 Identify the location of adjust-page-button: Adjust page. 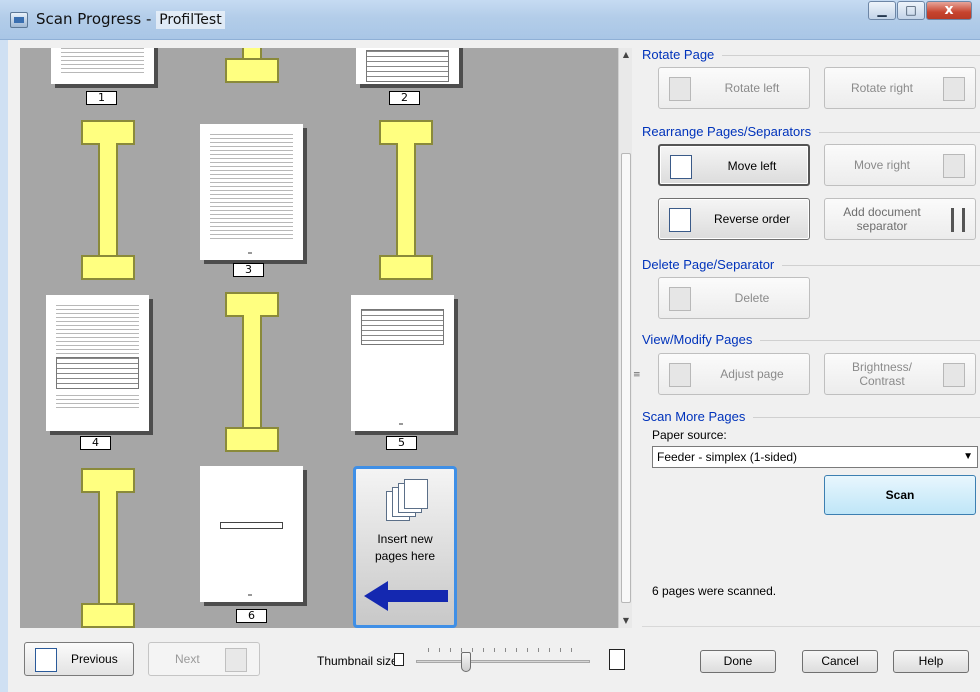
(734, 374).